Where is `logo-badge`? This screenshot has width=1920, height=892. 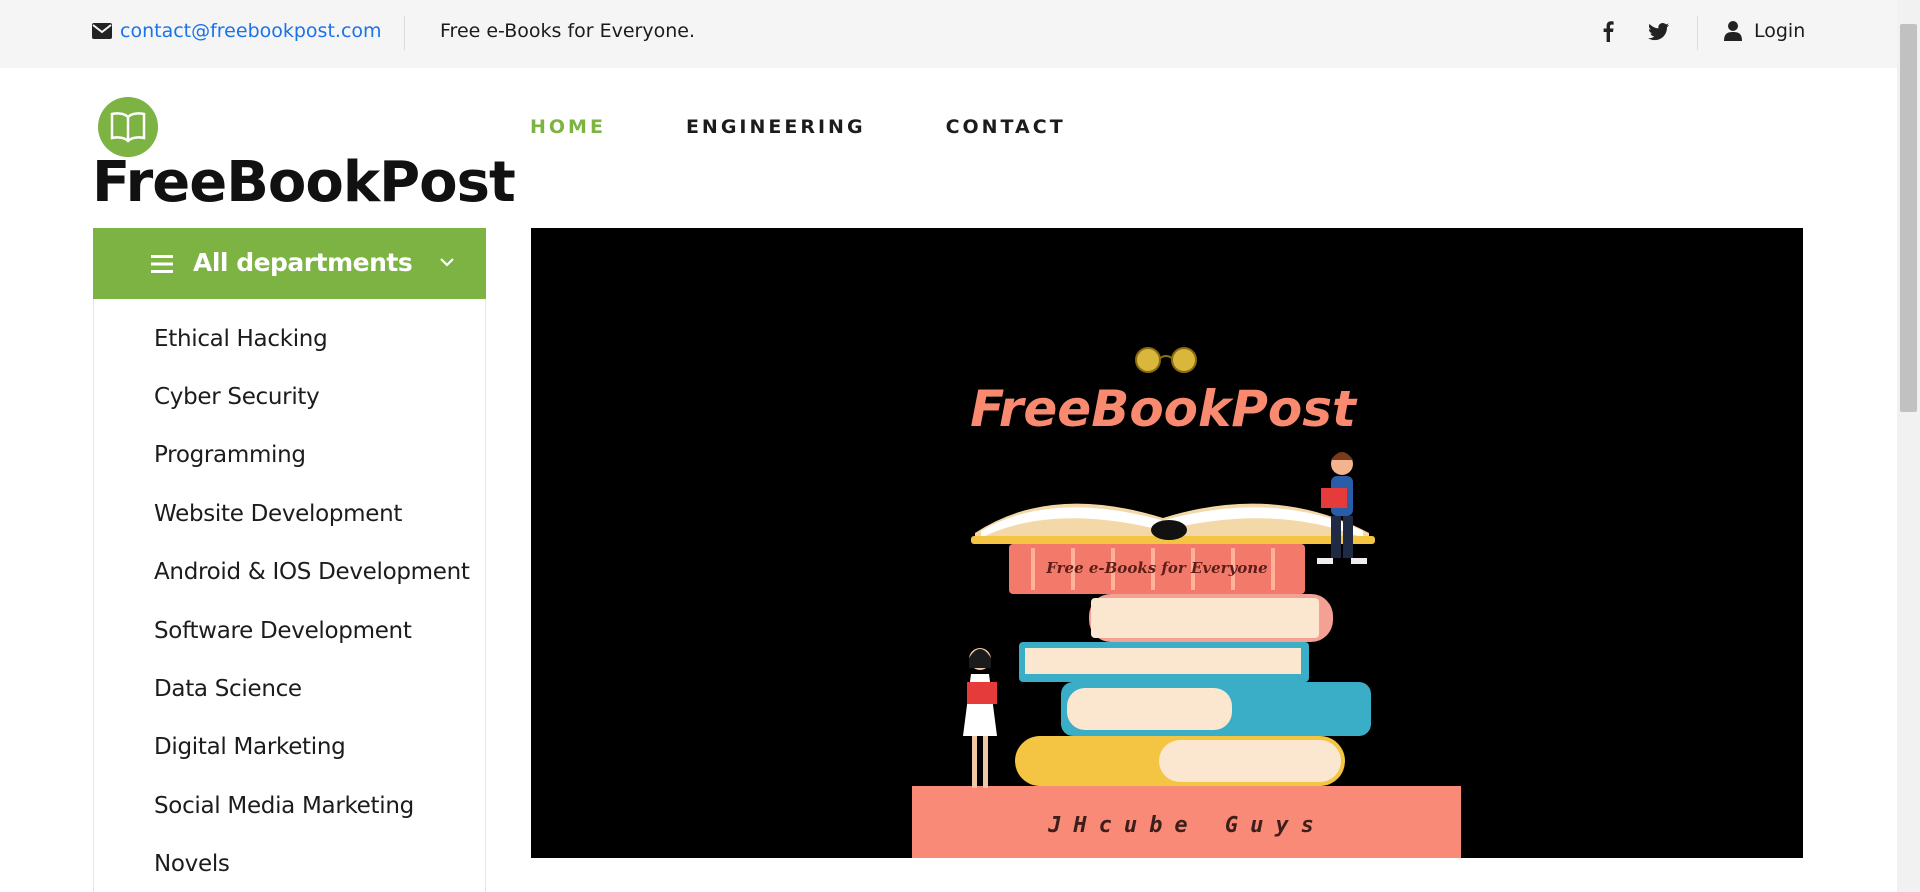
logo-badge is located at coordinates (128, 127).